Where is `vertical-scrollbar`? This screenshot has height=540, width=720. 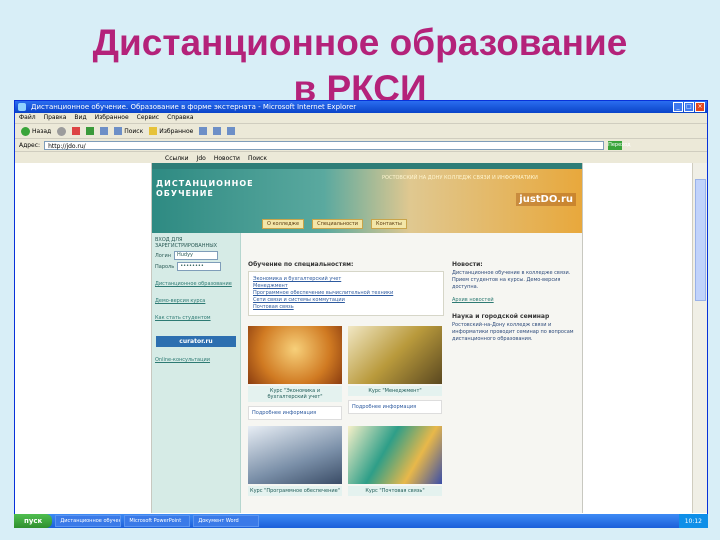
vertical-scrollbar is located at coordinates (699, 338).